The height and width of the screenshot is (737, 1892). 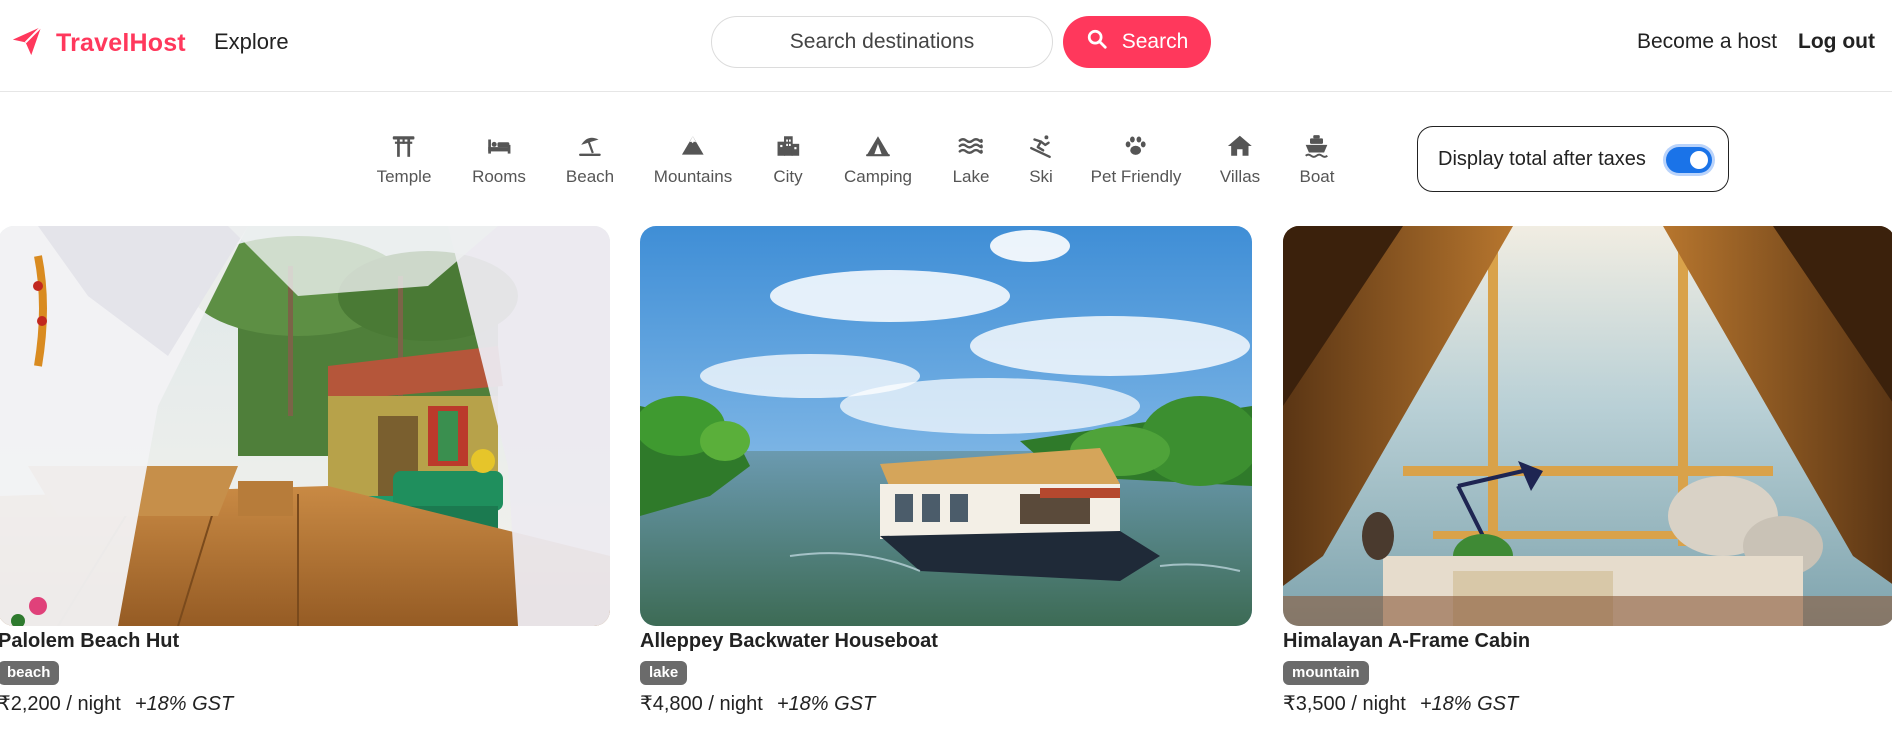 What do you see at coordinates (590, 148) in the screenshot?
I see `umbrella-beach-icon` at bounding box center [590, 148].